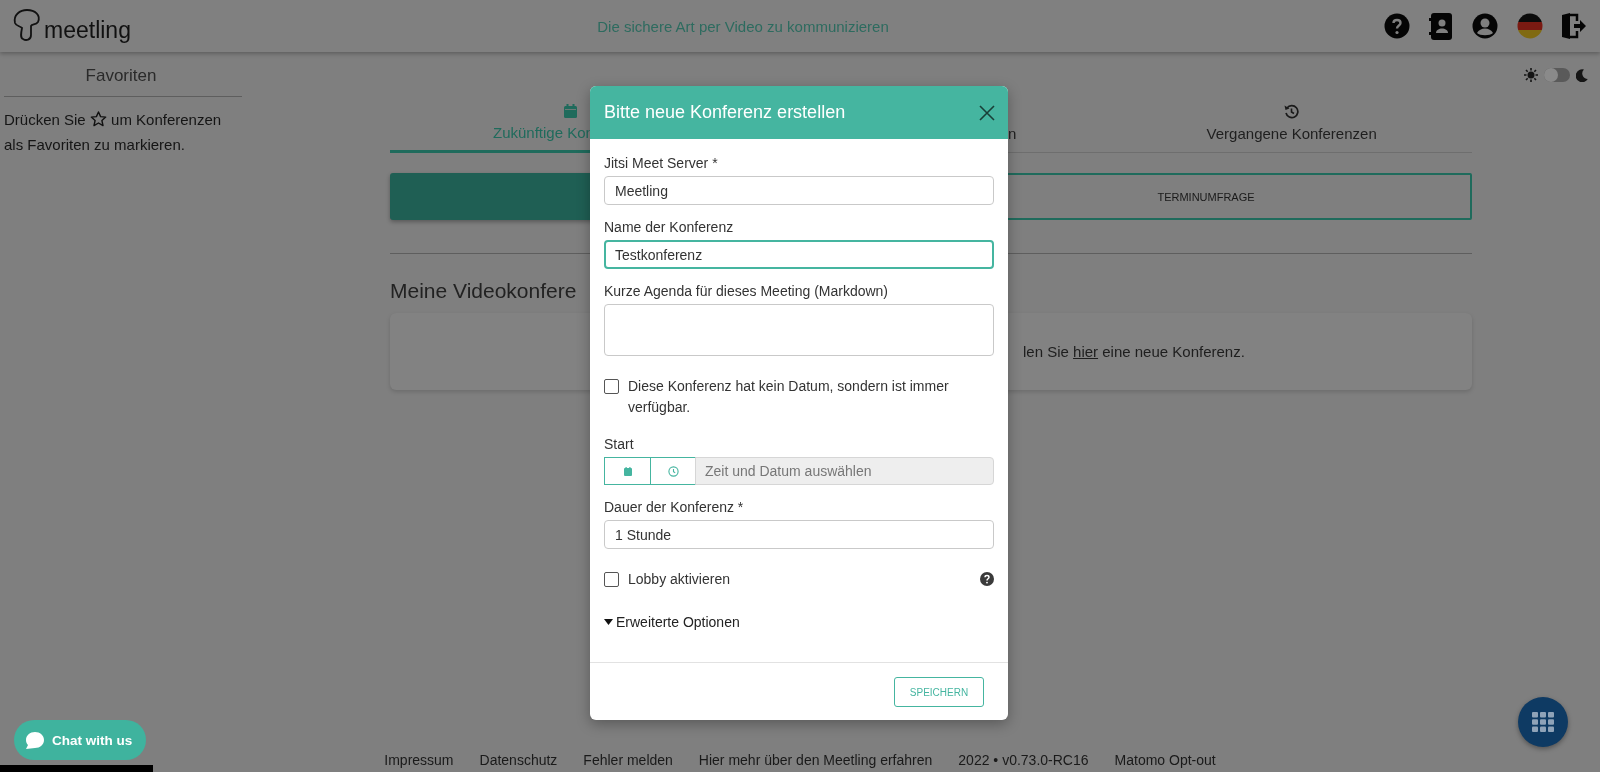 The image size is (1600, 772). Describe the element at coordinates (669, 227) in the screenshot. I see `field-label: Name der Konferenz` at that location.